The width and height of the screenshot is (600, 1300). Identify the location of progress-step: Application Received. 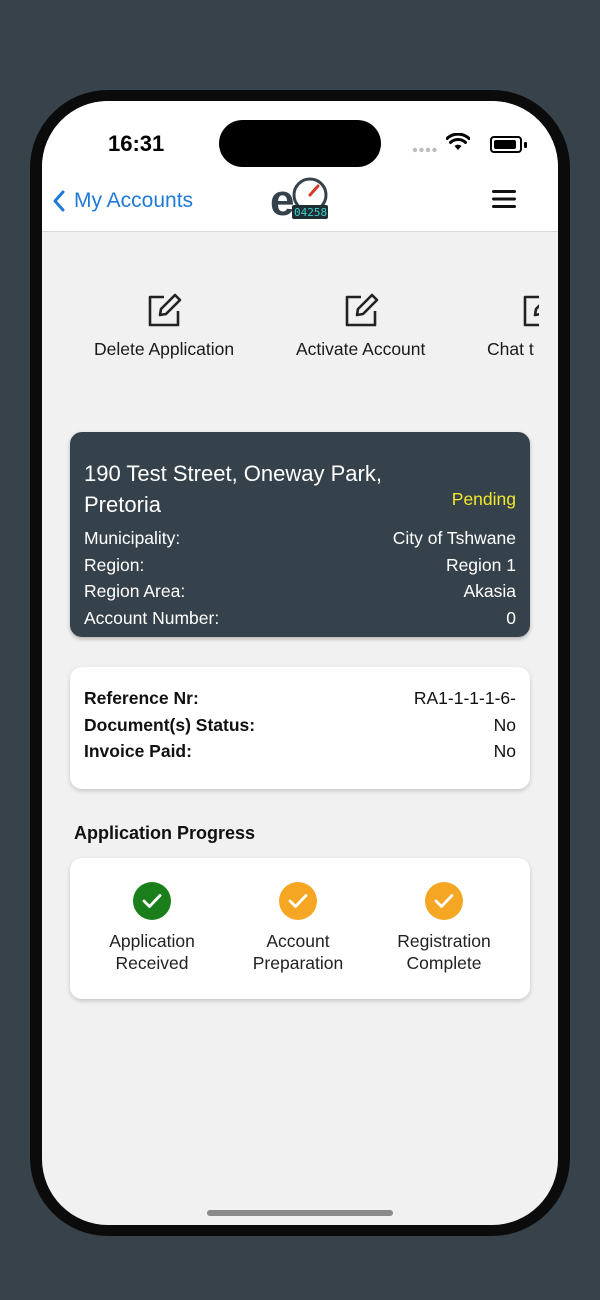
(152, 928).